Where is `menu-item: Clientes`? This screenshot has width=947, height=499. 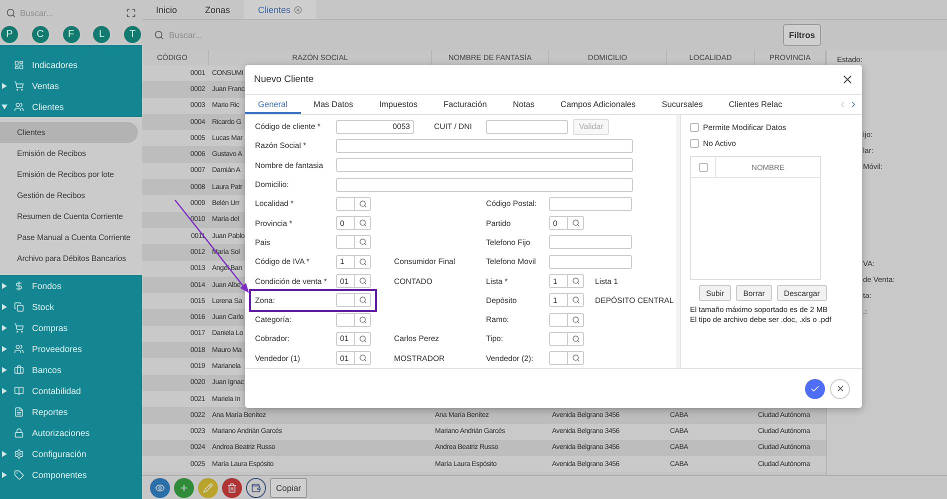
menu-item: Clientes is located at coordinates (32, 106).